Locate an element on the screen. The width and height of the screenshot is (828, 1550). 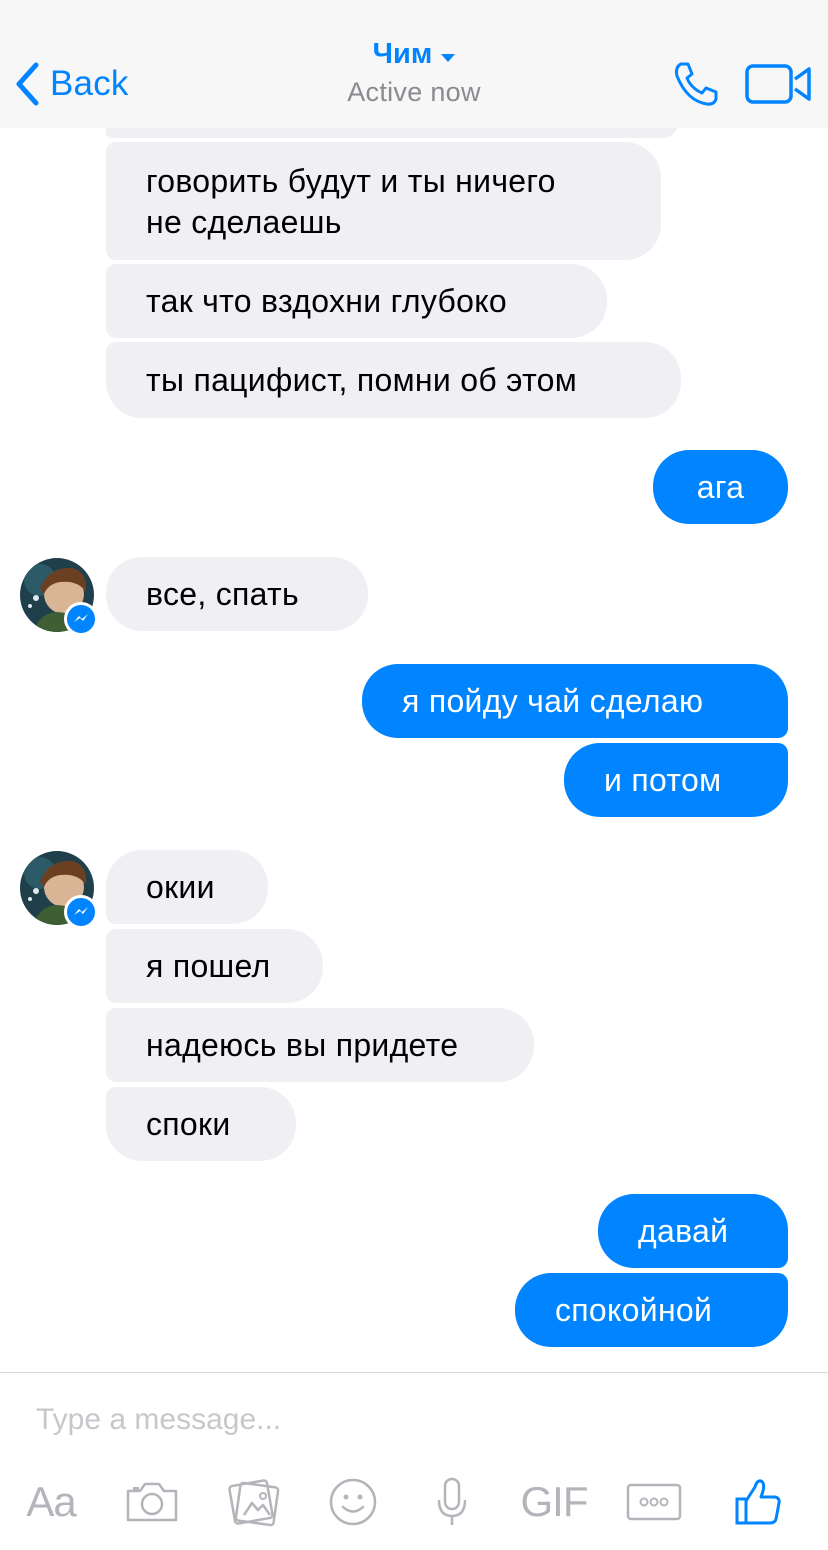
more-dots-icon is located at coordinates (654, 1502).